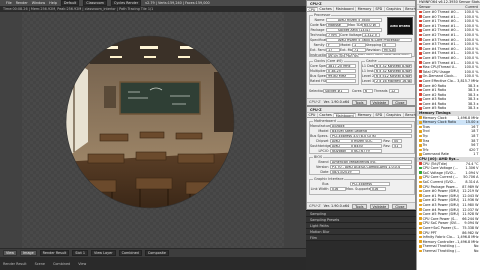 The image size is (480, 270). What do you see at coordinates (336, 102) in the screenshot?
I see `version-label: Ver. 1.90.0.x64` at bounding box center [336, 102].